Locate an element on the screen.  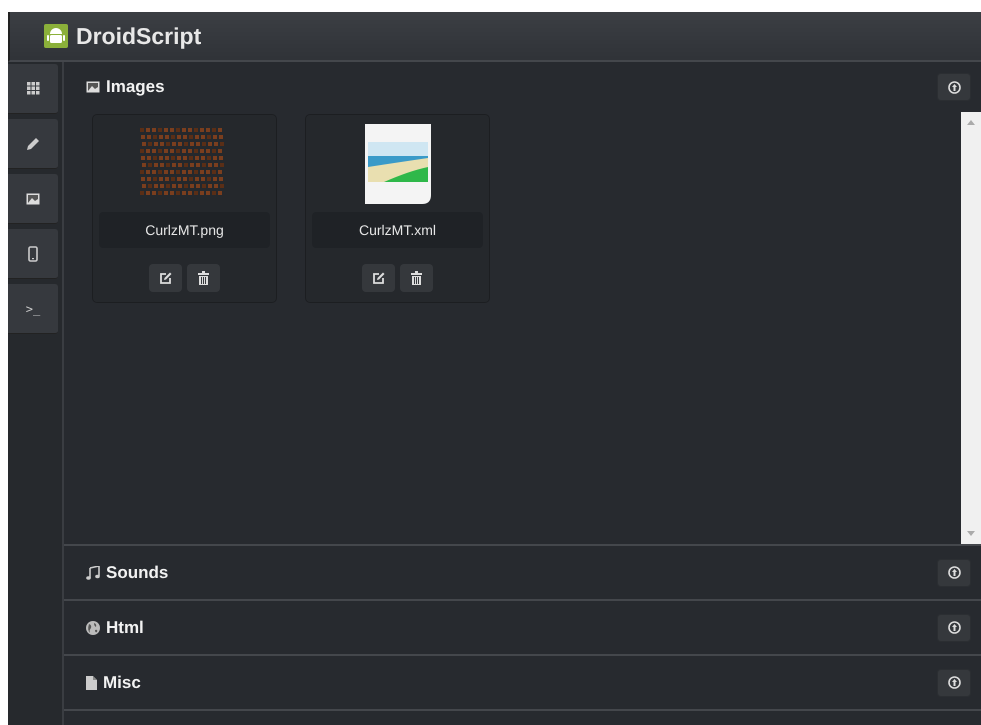
file-name: CurlzMT.png is located at coordinates (184, 230).